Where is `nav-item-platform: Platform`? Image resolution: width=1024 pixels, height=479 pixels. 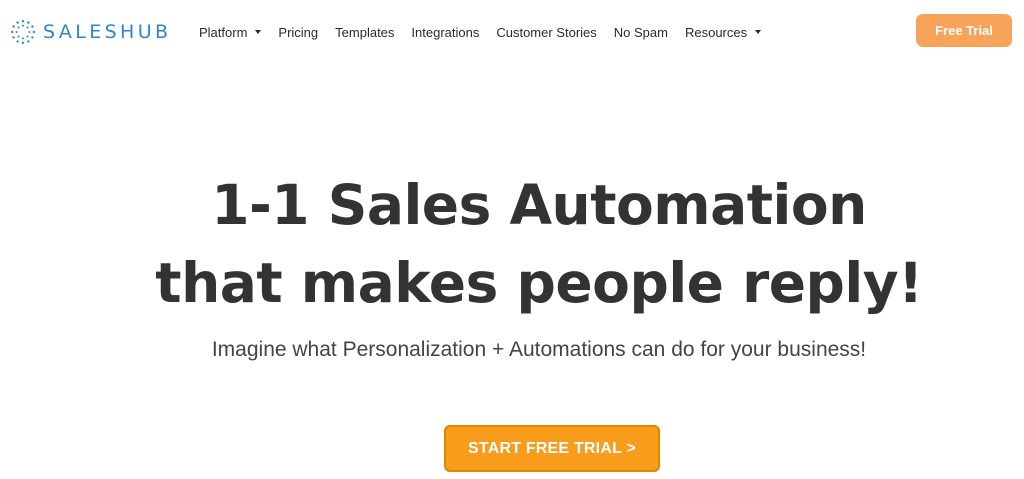 nav-item-platform: Platform is located at coordinates (230, 32).